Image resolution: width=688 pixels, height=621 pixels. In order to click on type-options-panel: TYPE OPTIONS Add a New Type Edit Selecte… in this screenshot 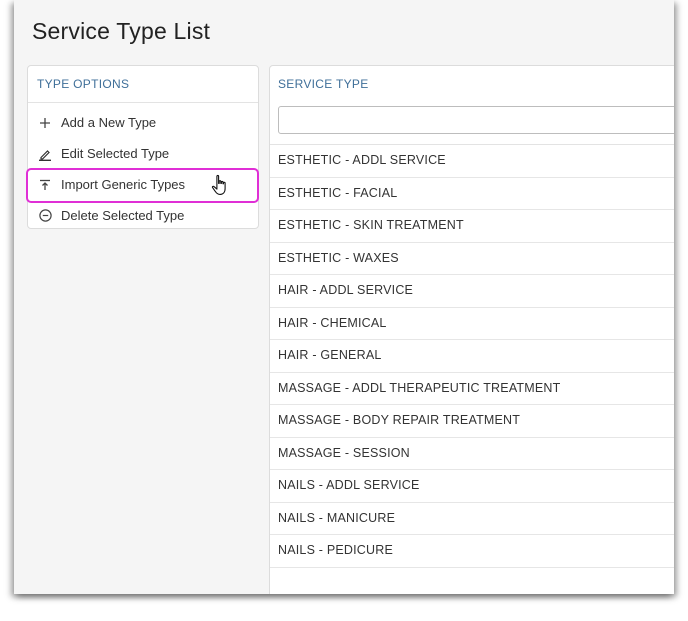, I will do `click(142, 148)`.